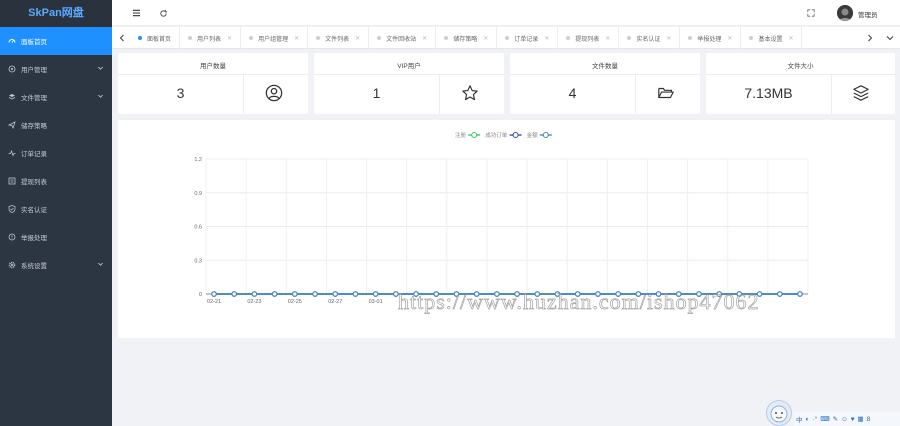 This screenshot has height=426, width=900. I want to click on sidebar-item-withdraw-list: 提现列表, so click(56, 181).